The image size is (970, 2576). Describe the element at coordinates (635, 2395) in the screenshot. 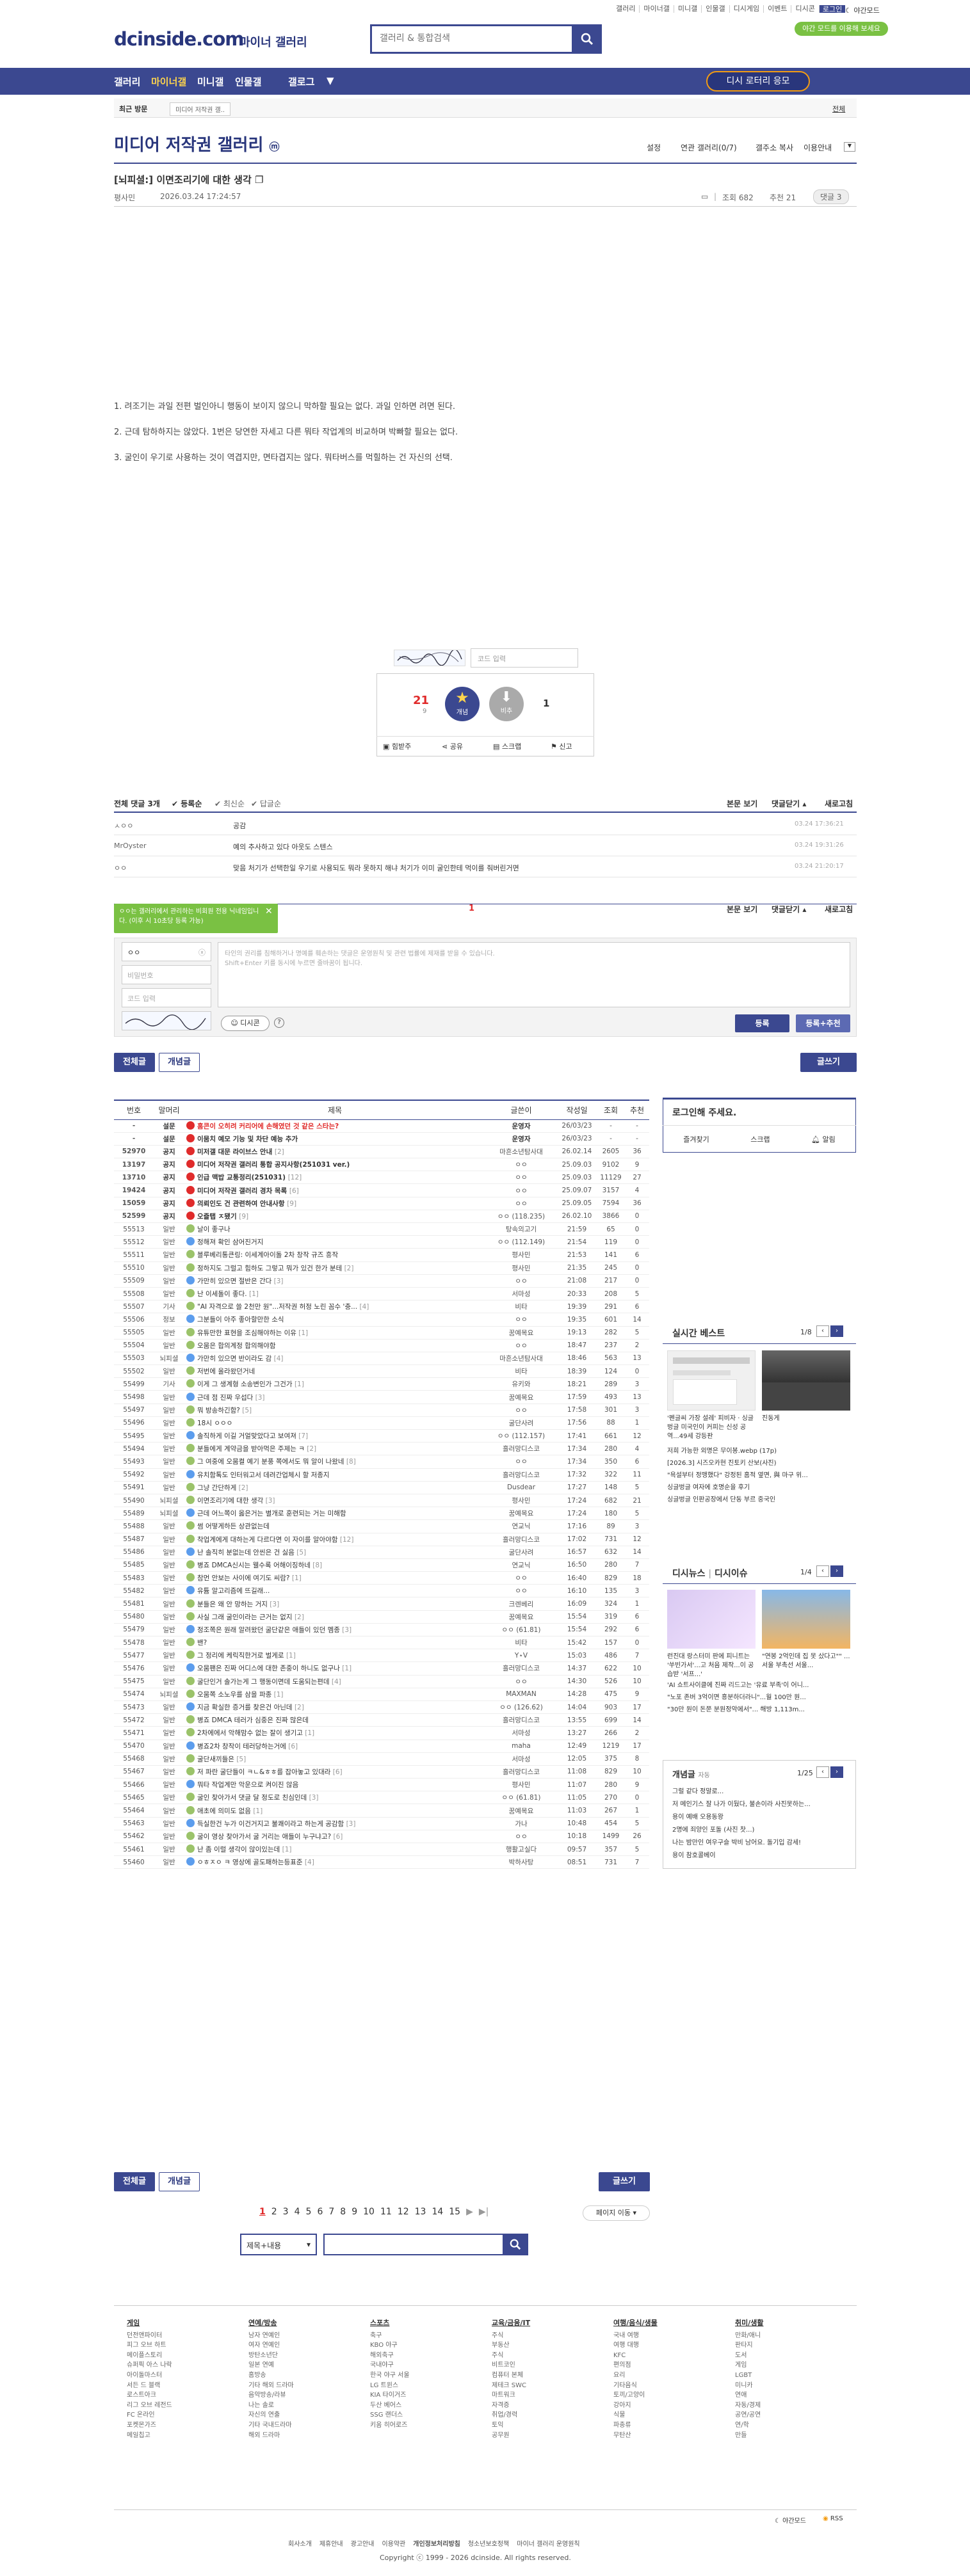

I see `footer-link: 토끼/고양이` at that location.